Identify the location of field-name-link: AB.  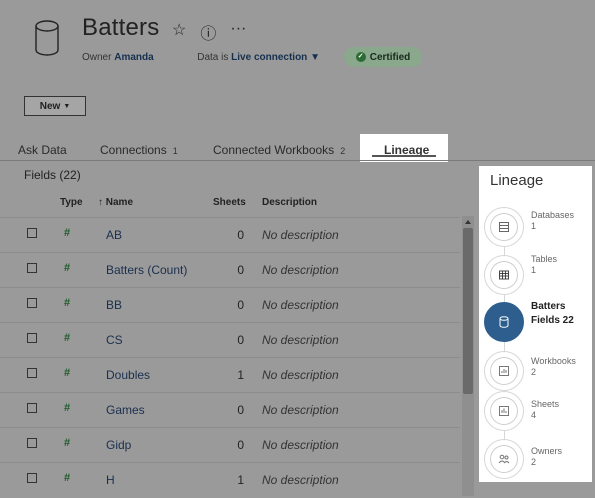
(114, 235).